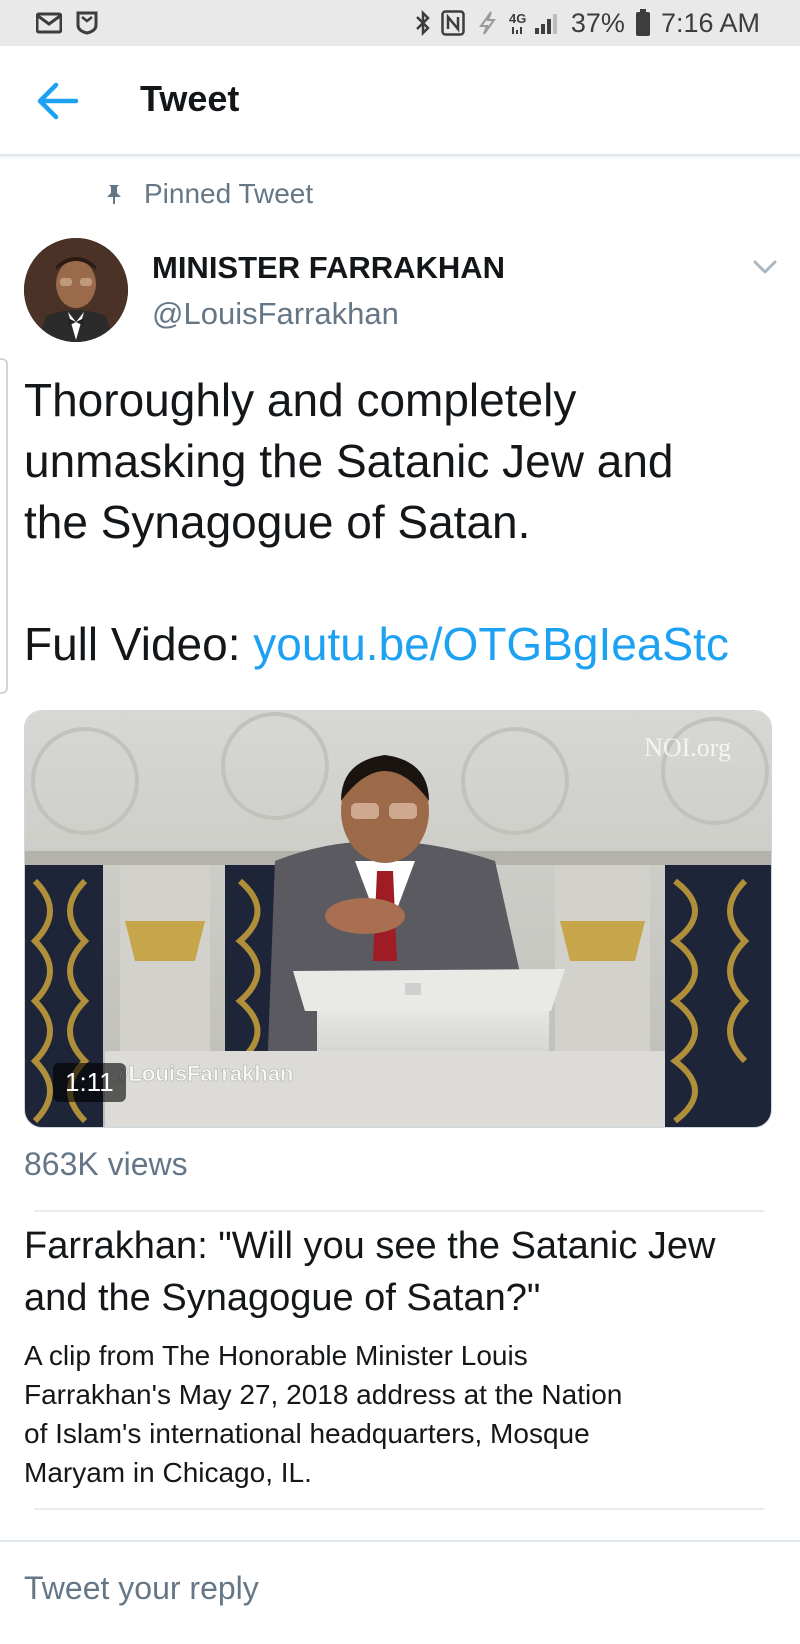 The height and width of the screenshot is (1644, 800). I want to click on view-count: 863K views, so click(106, 1164).